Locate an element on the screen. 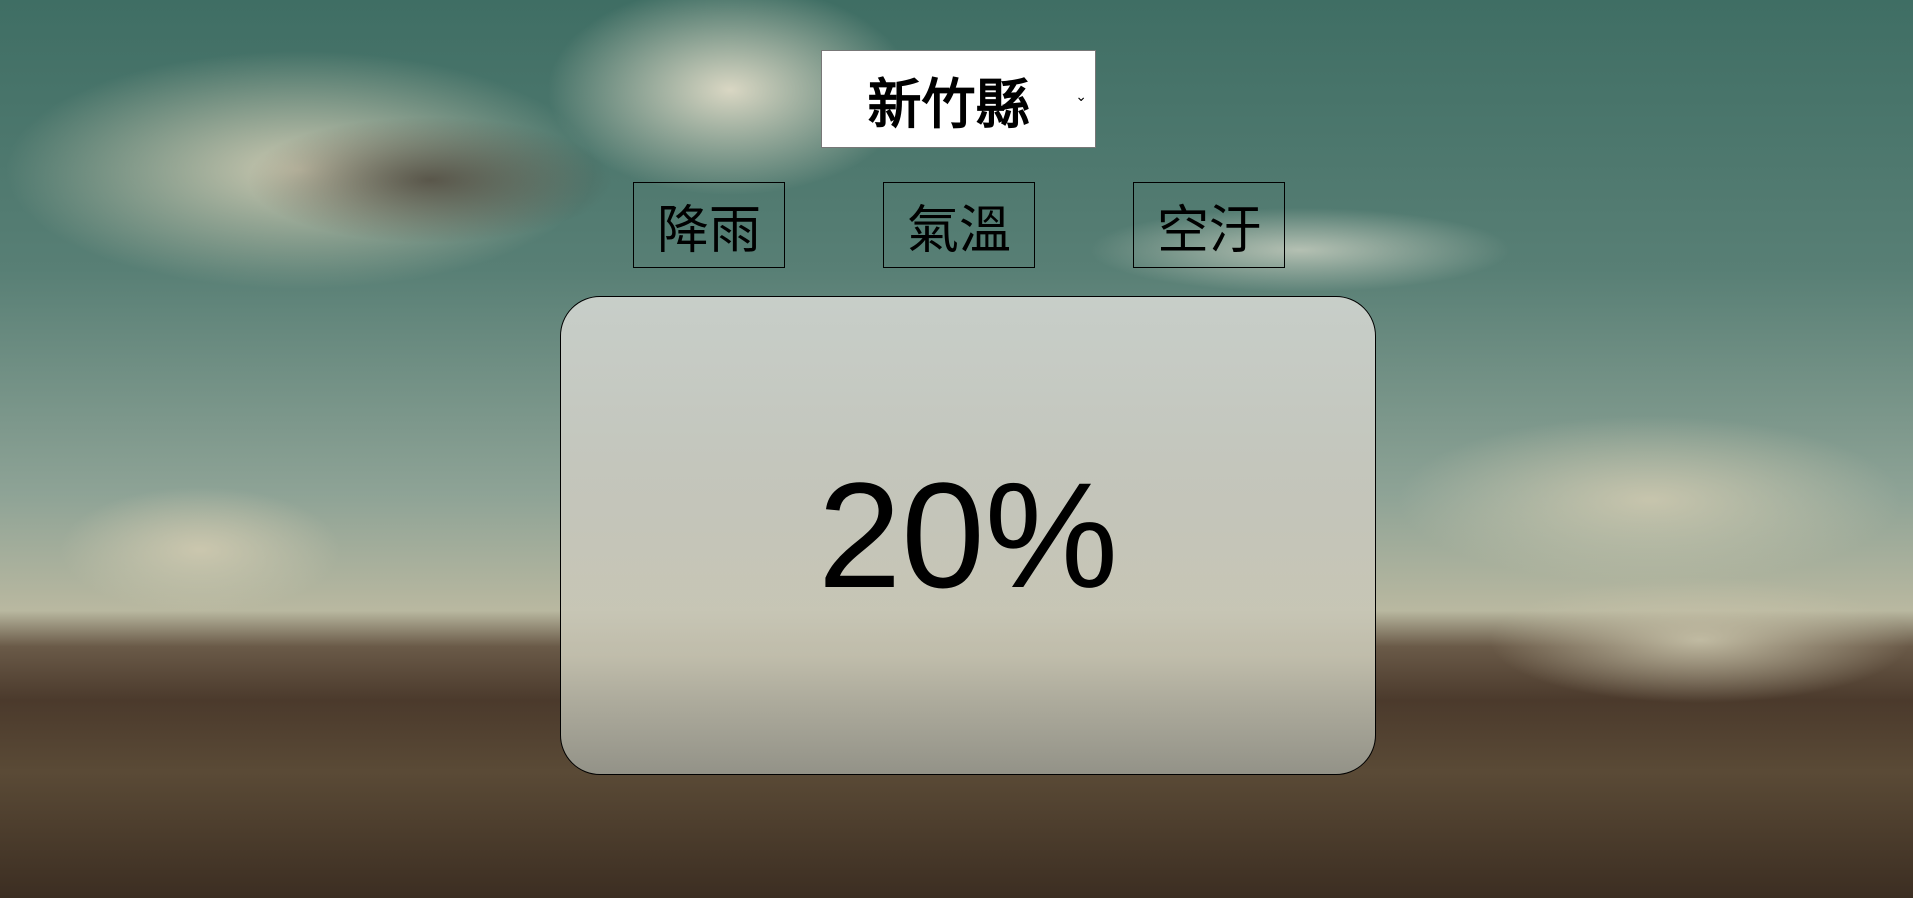  tab-temperature: 氣溫 is located at coordinates (959, 225).